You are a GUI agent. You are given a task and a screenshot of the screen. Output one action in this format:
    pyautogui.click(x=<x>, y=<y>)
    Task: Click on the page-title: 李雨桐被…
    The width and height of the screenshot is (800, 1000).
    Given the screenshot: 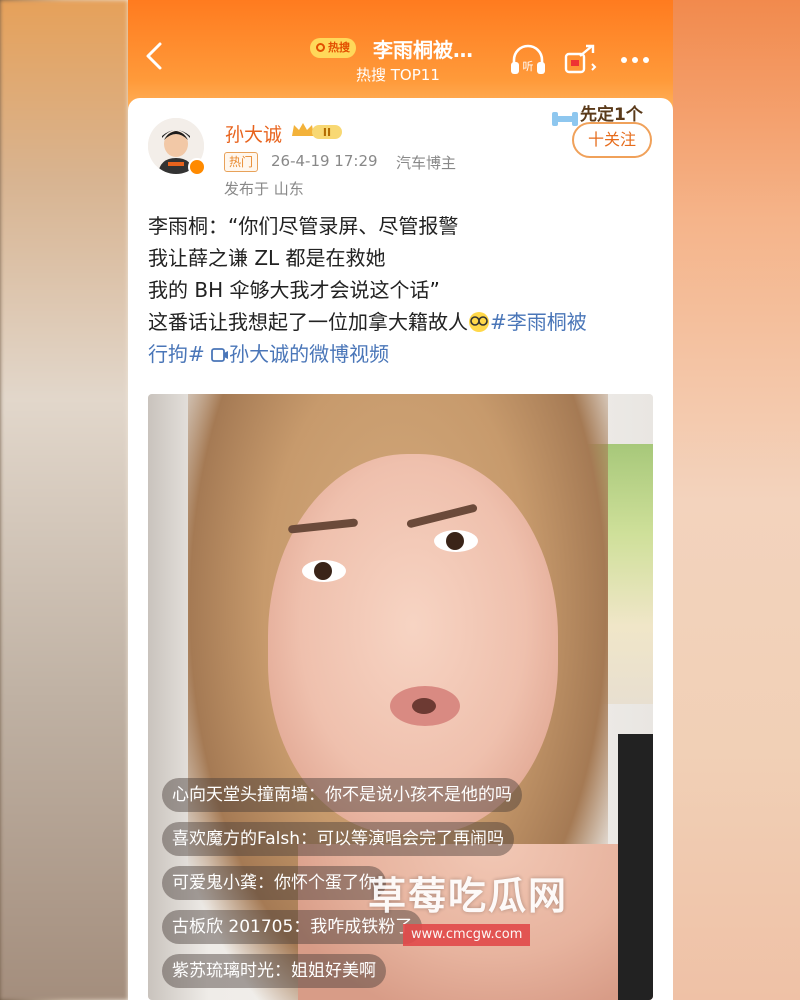 What is the action you would take?
    pyautogui.click(x=423, y=50)
    